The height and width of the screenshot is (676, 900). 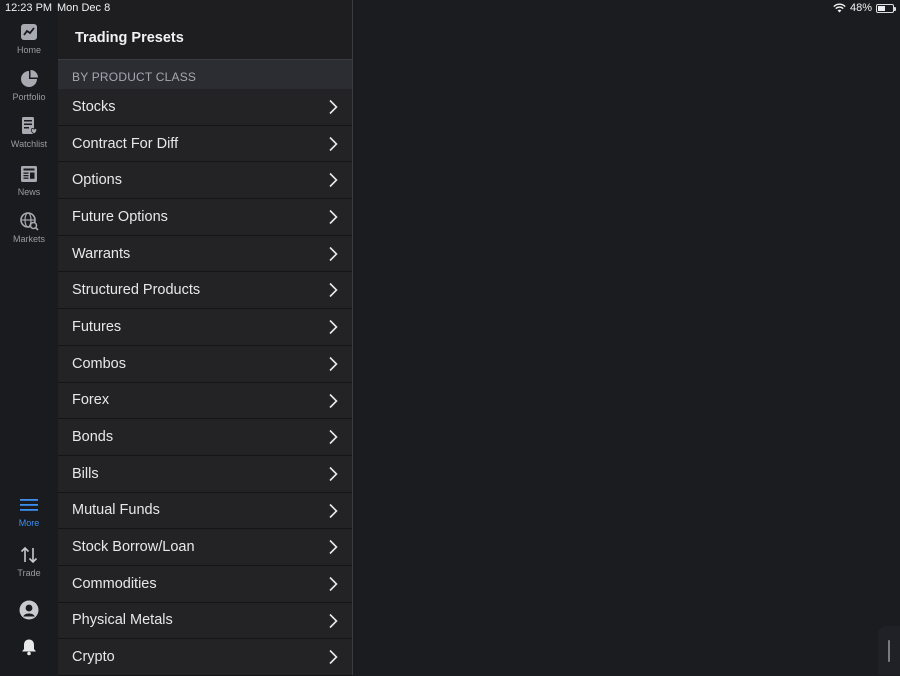 What do you see at coordinates (205, 254) in the screenshot?
I see `list-item: Warrants` at bounding box center [205, 254].